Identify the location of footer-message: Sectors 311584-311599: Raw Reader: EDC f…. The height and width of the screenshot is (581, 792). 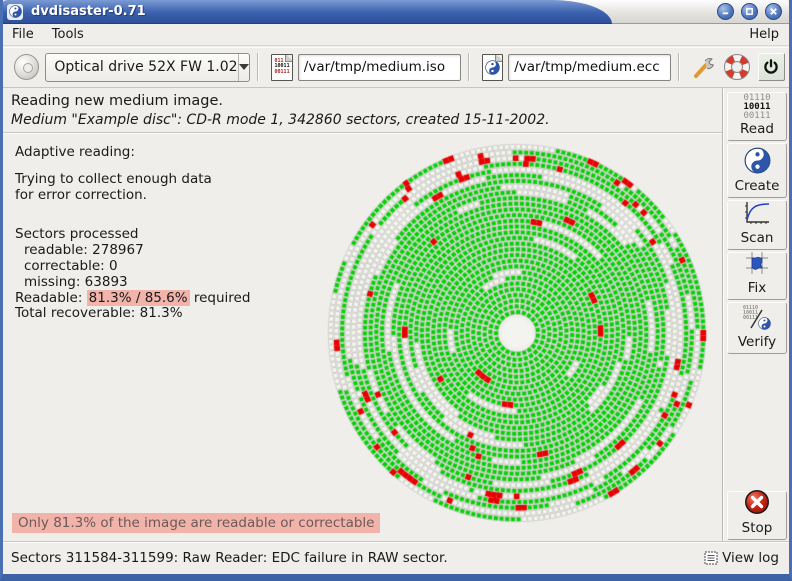
(229, 558).